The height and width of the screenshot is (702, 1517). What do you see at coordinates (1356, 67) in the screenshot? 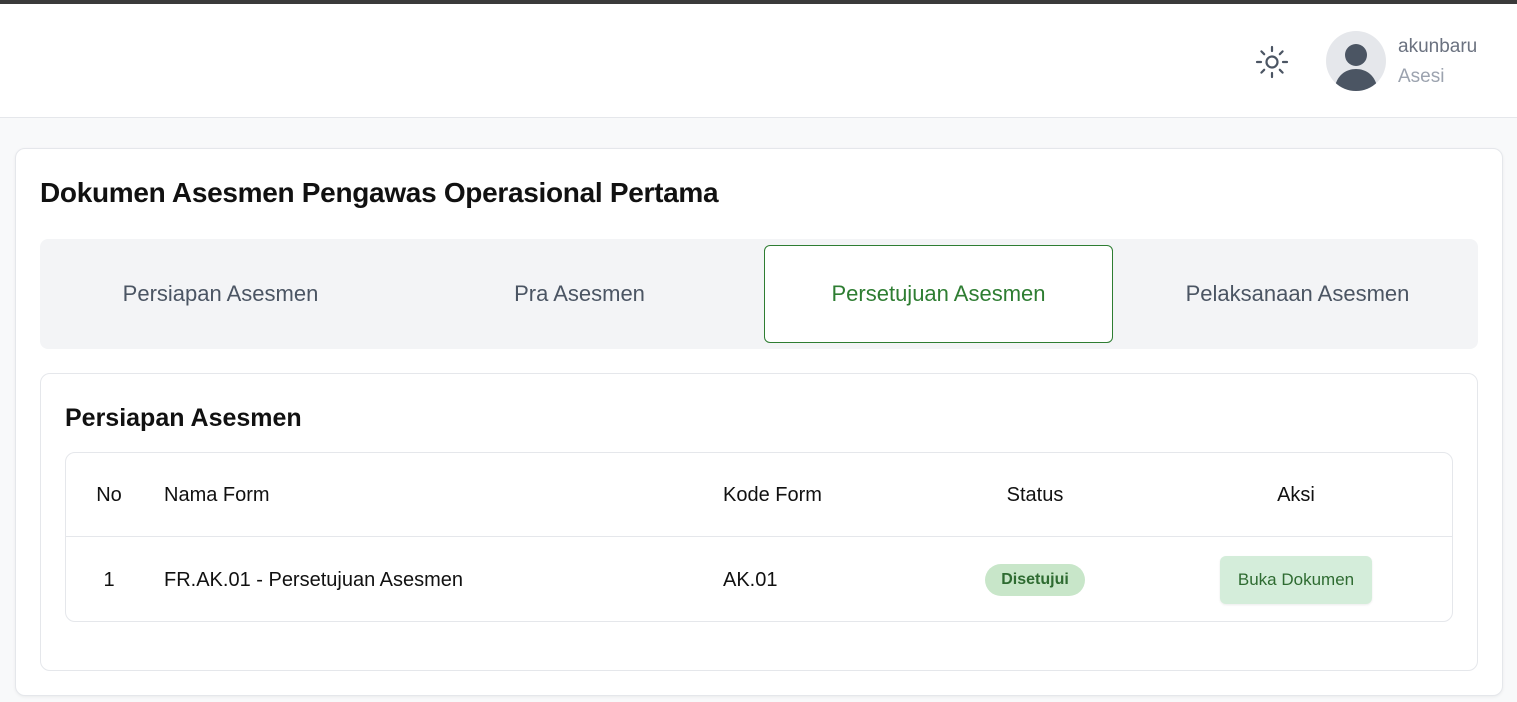
I see `user-avatar-icon` at bounding box center [1356, 67].